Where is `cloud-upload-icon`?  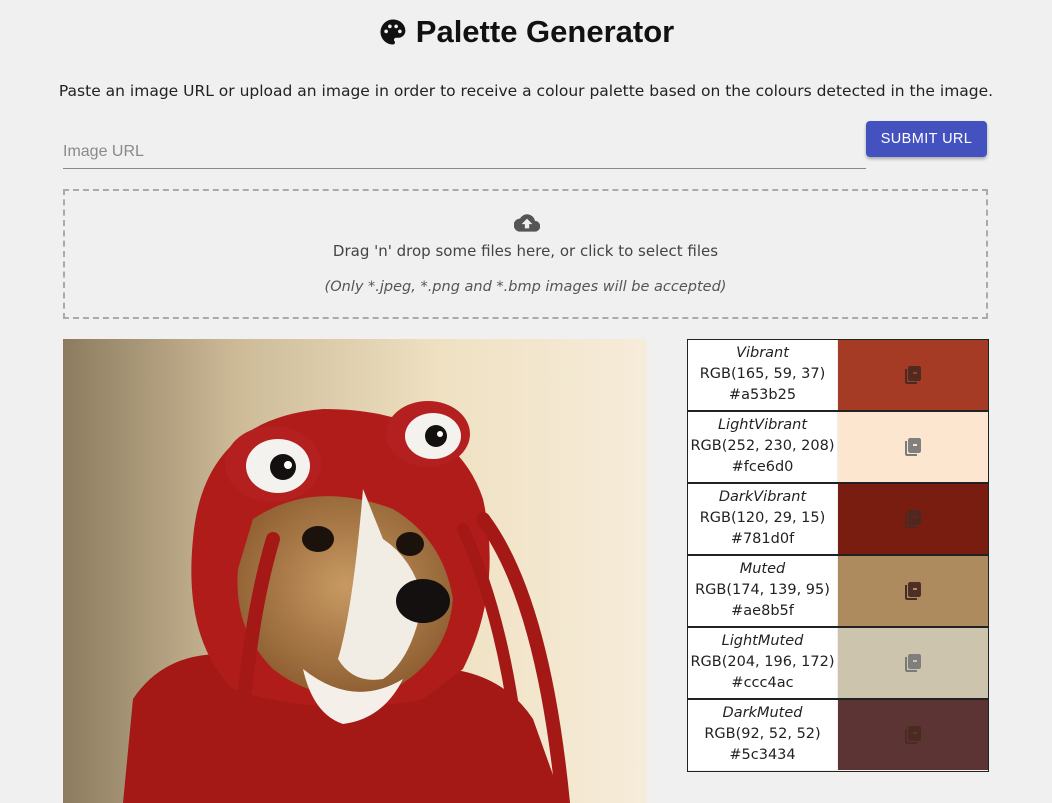 cloud-upload-icon is located at coordinates (527, 223).